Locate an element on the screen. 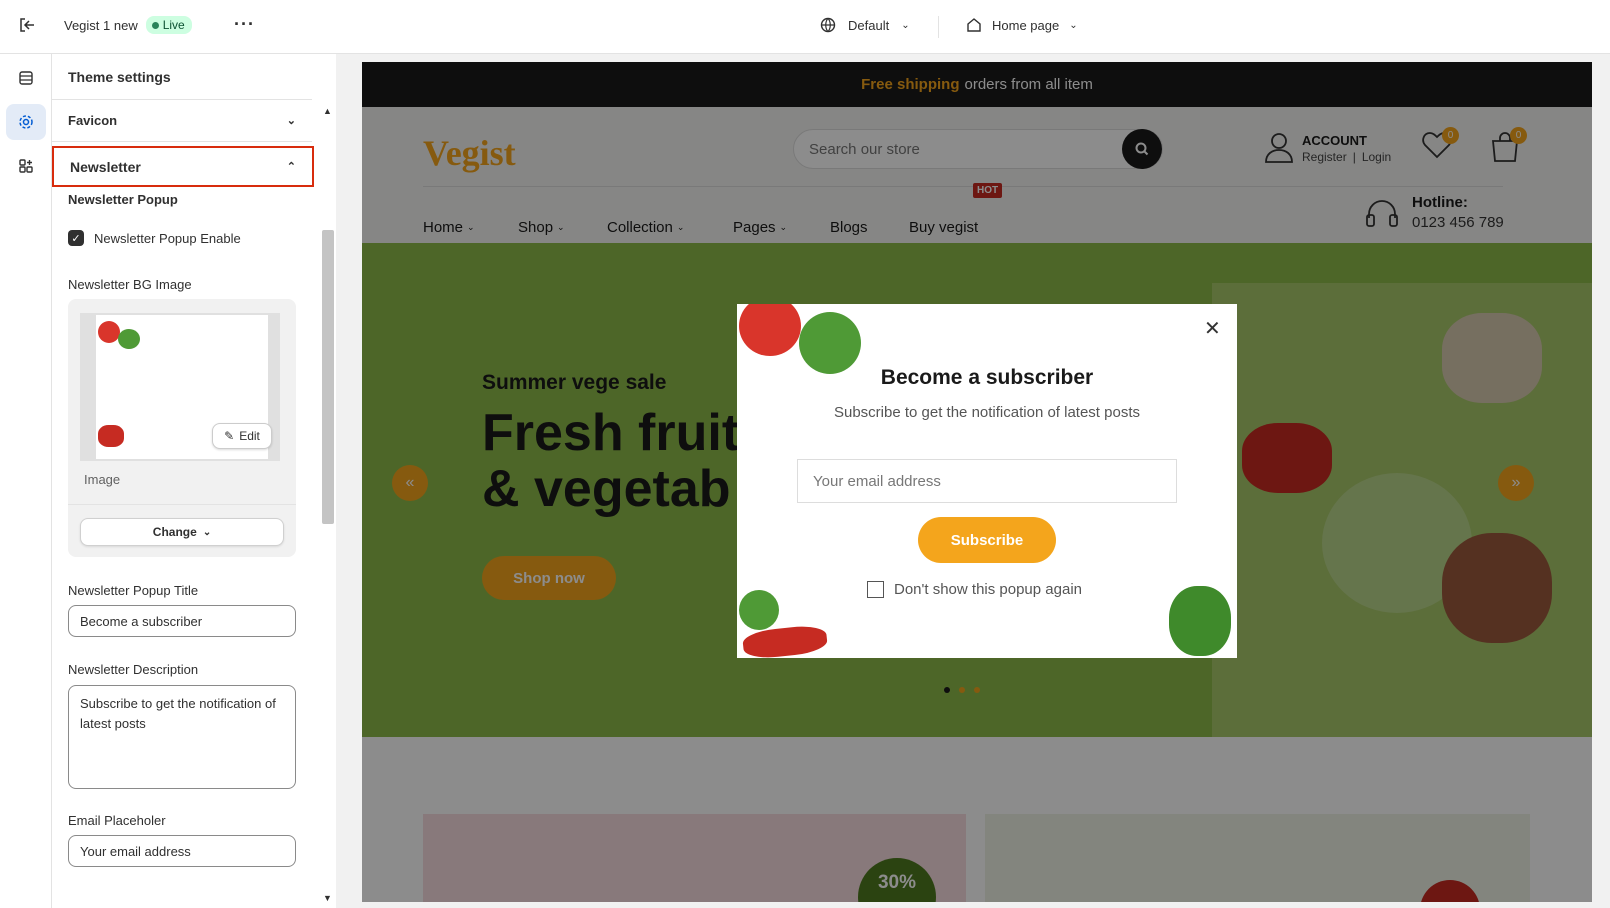 The image size is (1610, 908). popup-email-input: Your email address is located at coordinates (987, 481).